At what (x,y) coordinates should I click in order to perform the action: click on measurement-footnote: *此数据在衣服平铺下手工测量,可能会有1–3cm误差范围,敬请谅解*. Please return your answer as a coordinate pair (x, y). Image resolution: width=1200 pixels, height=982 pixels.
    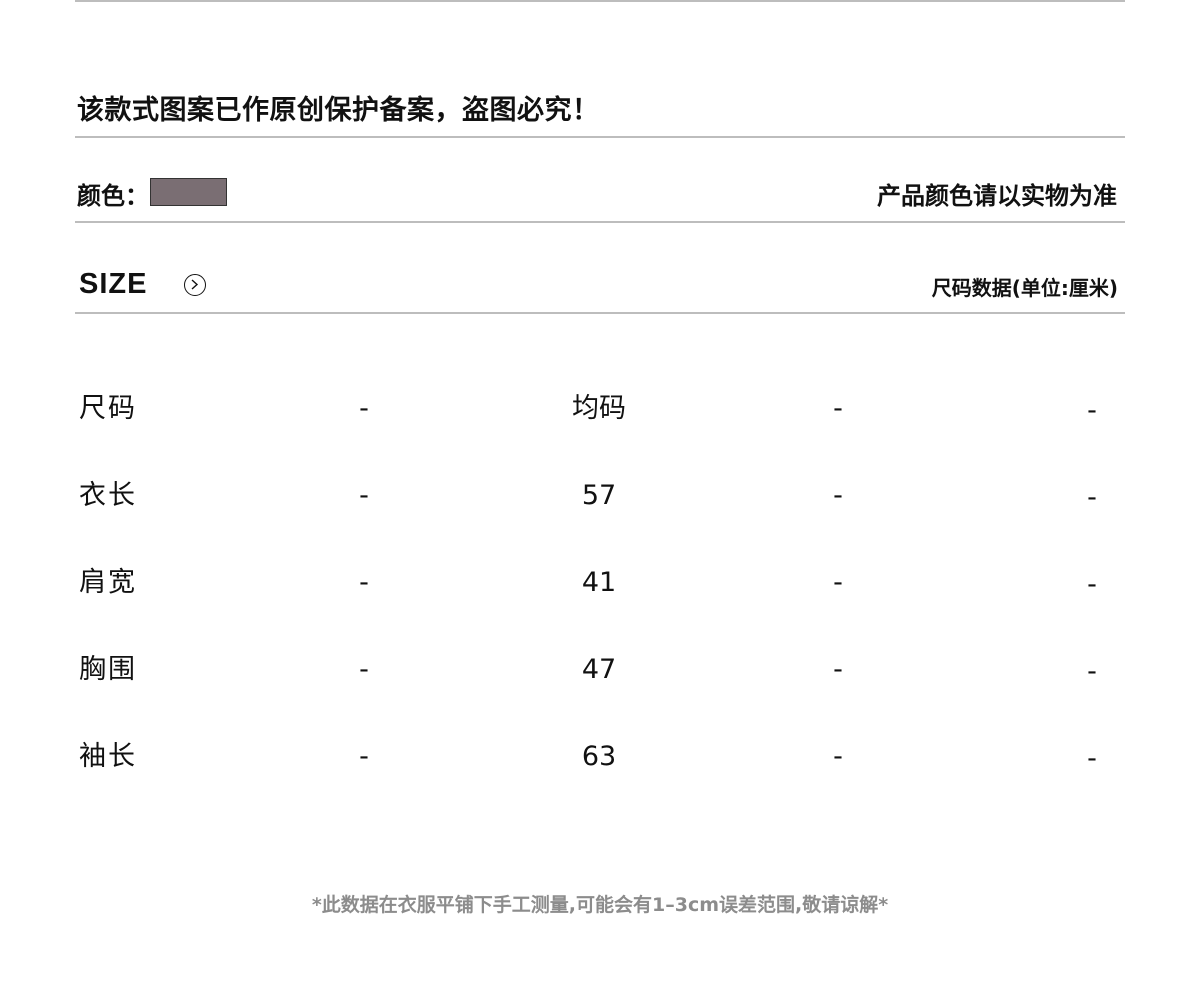
    Looking at the image, I should click on (600, 905).